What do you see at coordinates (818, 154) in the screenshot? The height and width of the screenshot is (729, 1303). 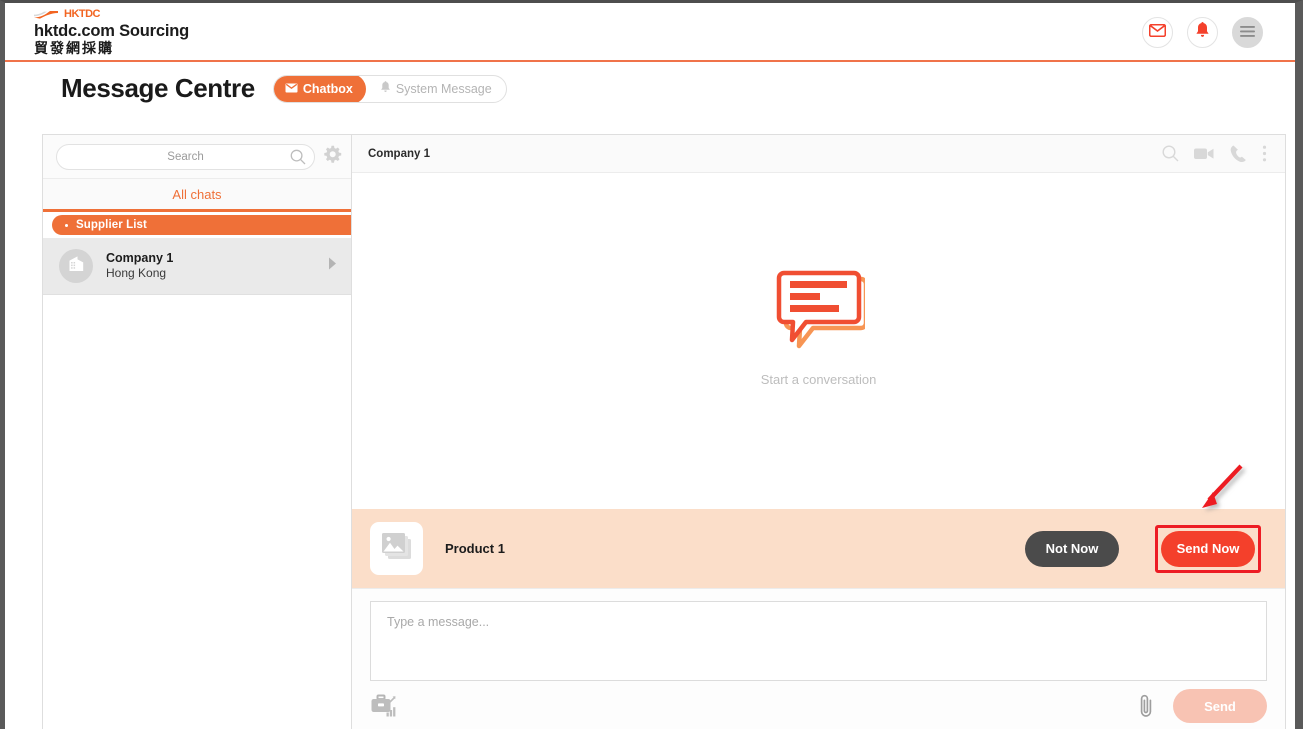 I see `conversation-header: Company 1` at bounding box center [818, 154].